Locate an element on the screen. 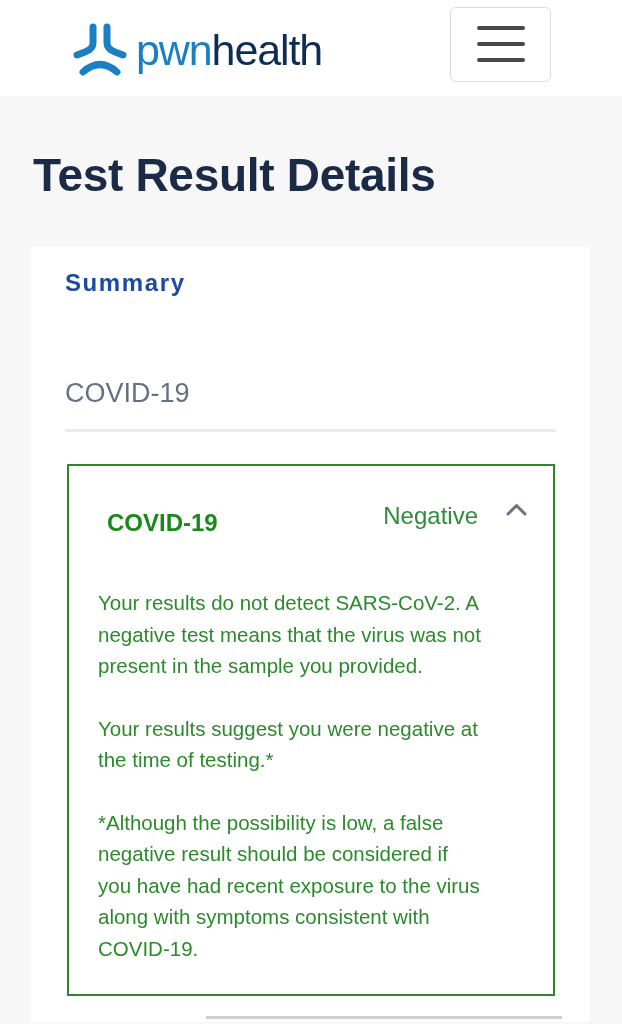  test-group-title: COVID-19 is located at coordinates (128, 393).